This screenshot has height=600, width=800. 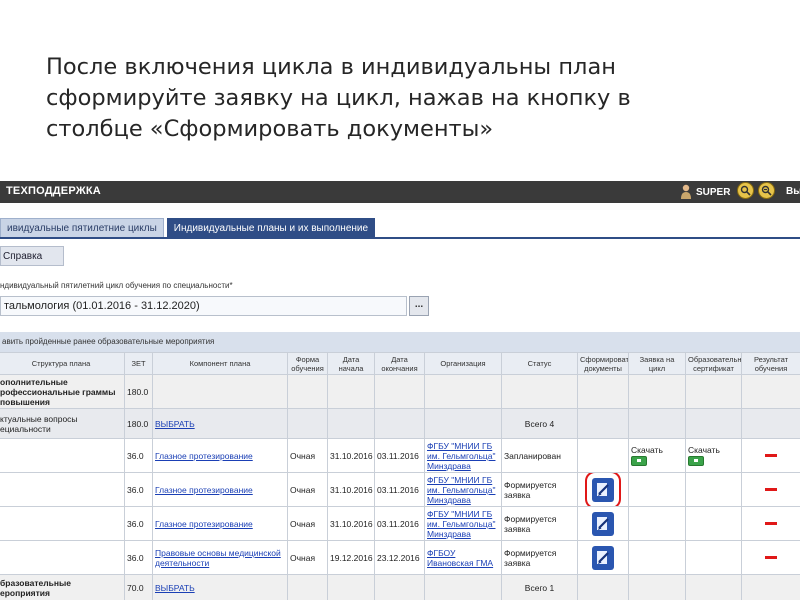 I want to click on subgroup-name: ктуальные вопросы ециальности, so click(x=62, y=423).